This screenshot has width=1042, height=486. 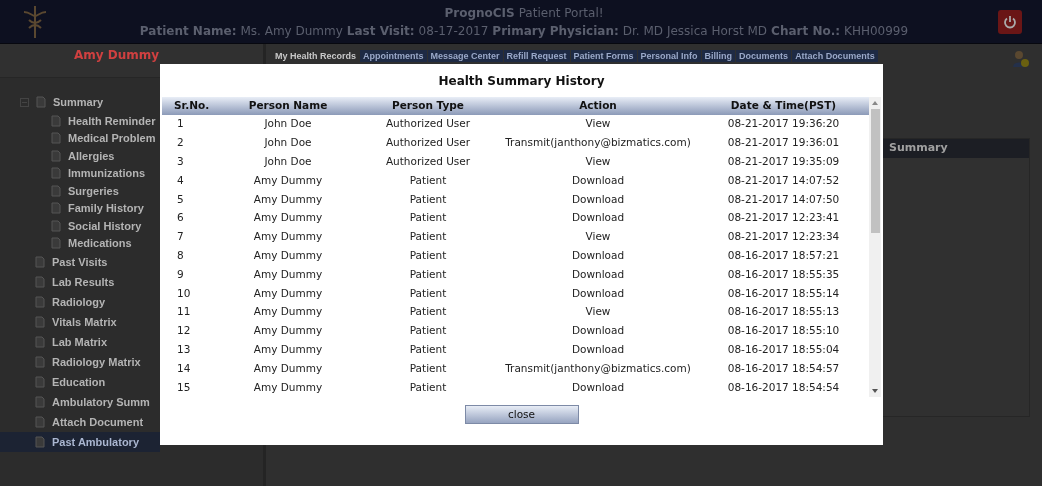 What do you see at coordinates (718, 56) in the screenshot?
I see `nav-tab: Billing` at bounding box center [718, 56].